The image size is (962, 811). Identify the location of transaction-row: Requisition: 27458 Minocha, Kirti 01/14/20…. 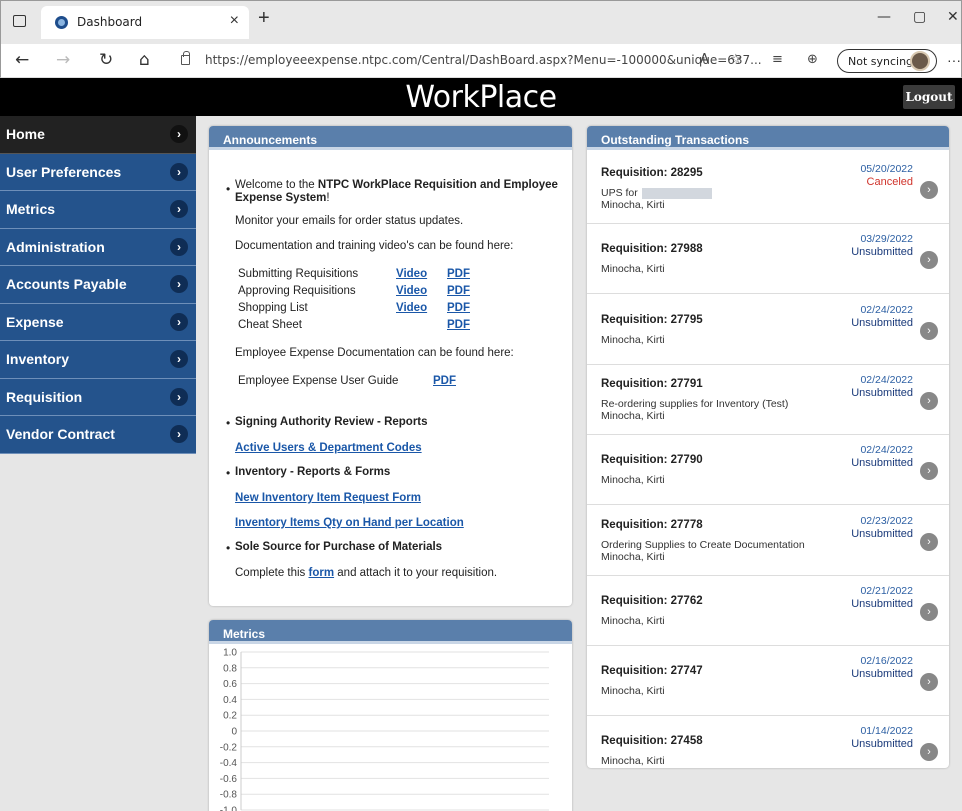
(768, 750).